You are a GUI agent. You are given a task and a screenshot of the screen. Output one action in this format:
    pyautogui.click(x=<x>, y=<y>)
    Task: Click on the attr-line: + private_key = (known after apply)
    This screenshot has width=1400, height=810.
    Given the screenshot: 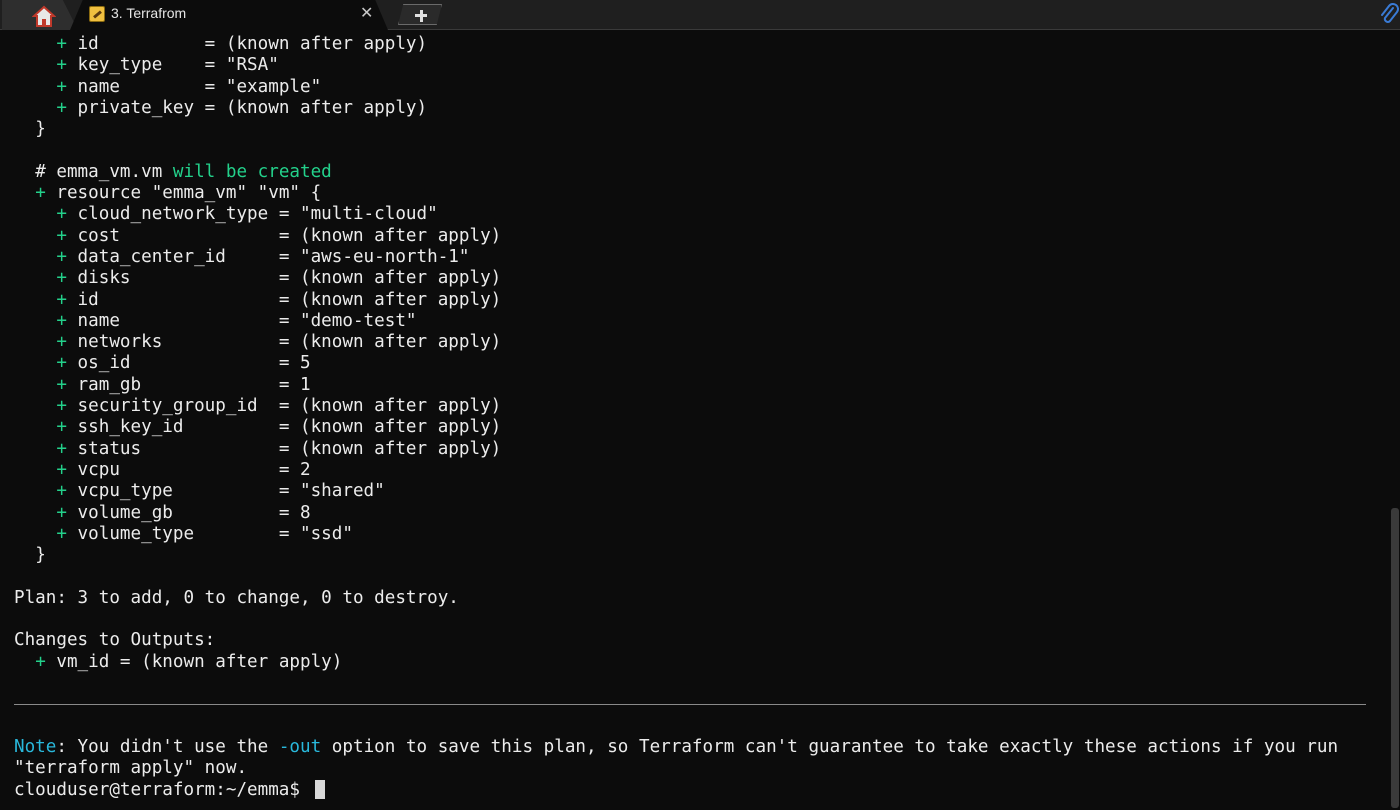 What is the action you would take?
    pyautogui.click(x=242, y=107)
    